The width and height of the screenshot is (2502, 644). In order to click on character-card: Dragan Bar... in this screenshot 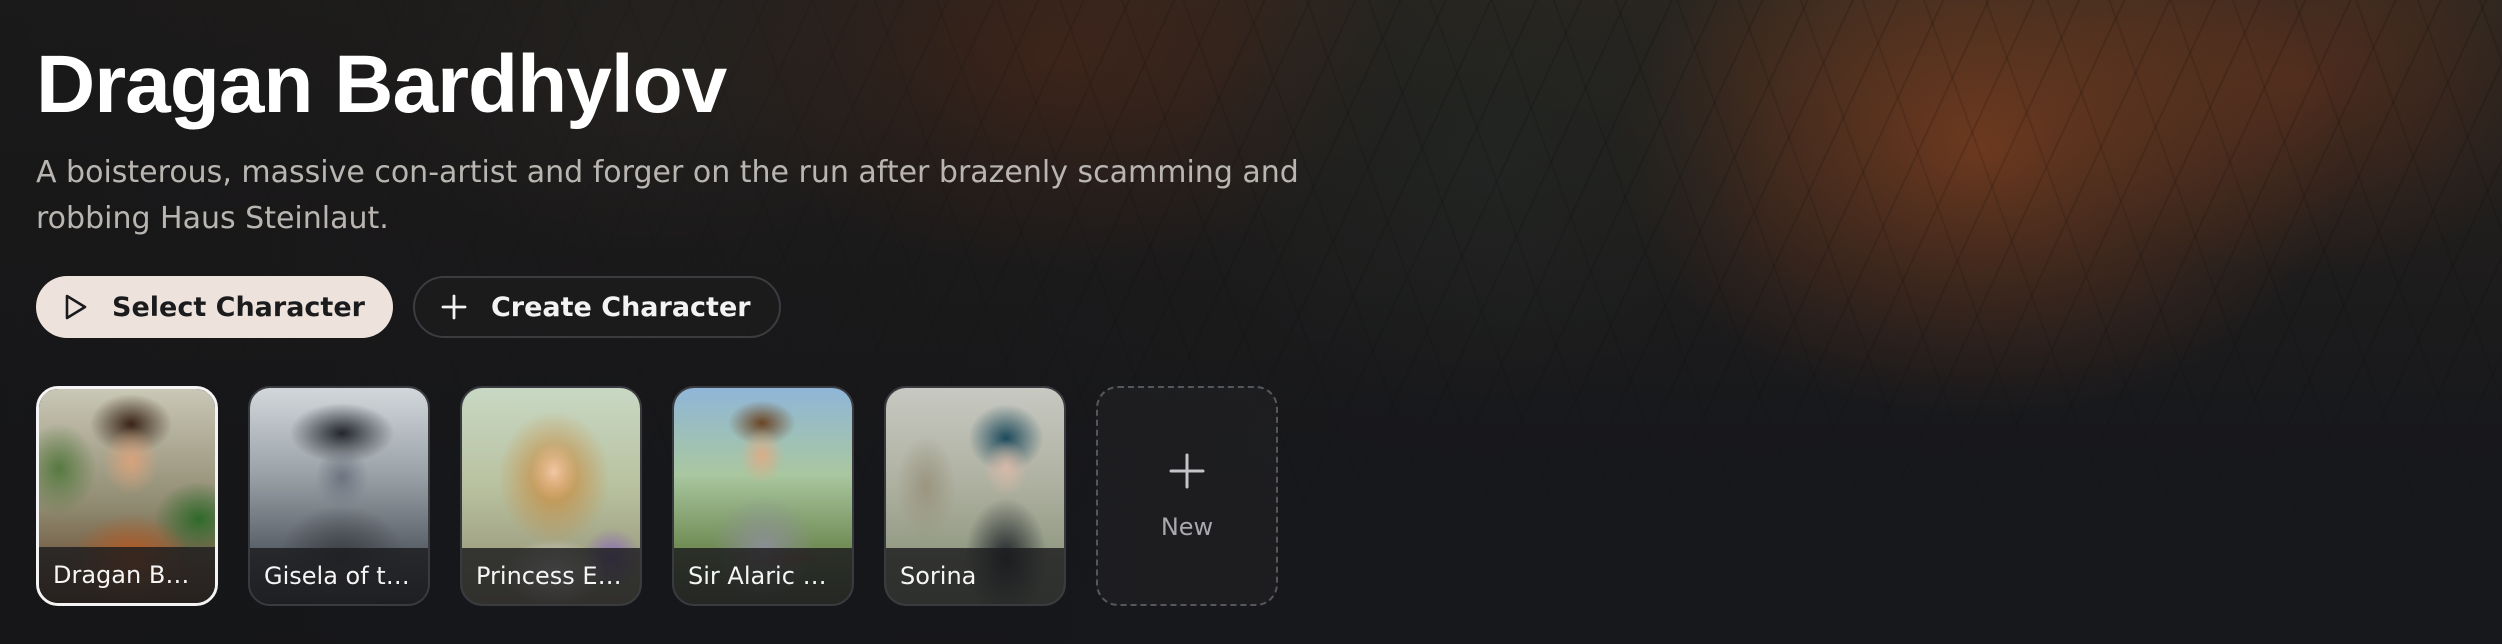, I will do `click(127, 496)`.